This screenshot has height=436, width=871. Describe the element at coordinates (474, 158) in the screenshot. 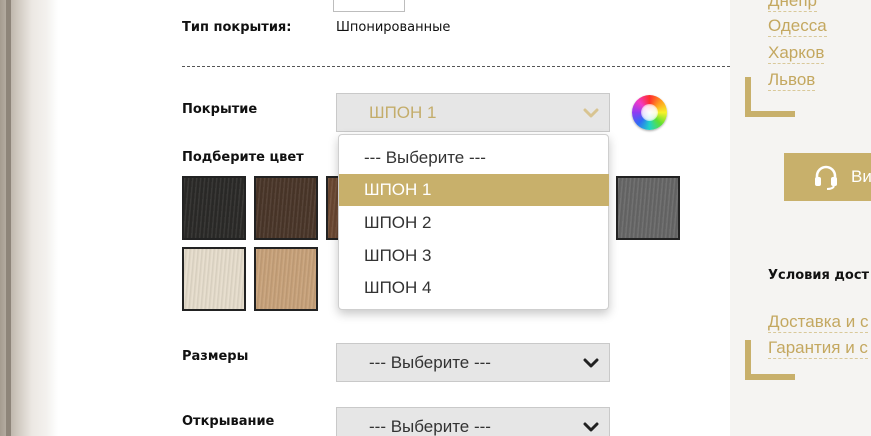

I see `dropdown-option: --- Выберите ---` at that location.